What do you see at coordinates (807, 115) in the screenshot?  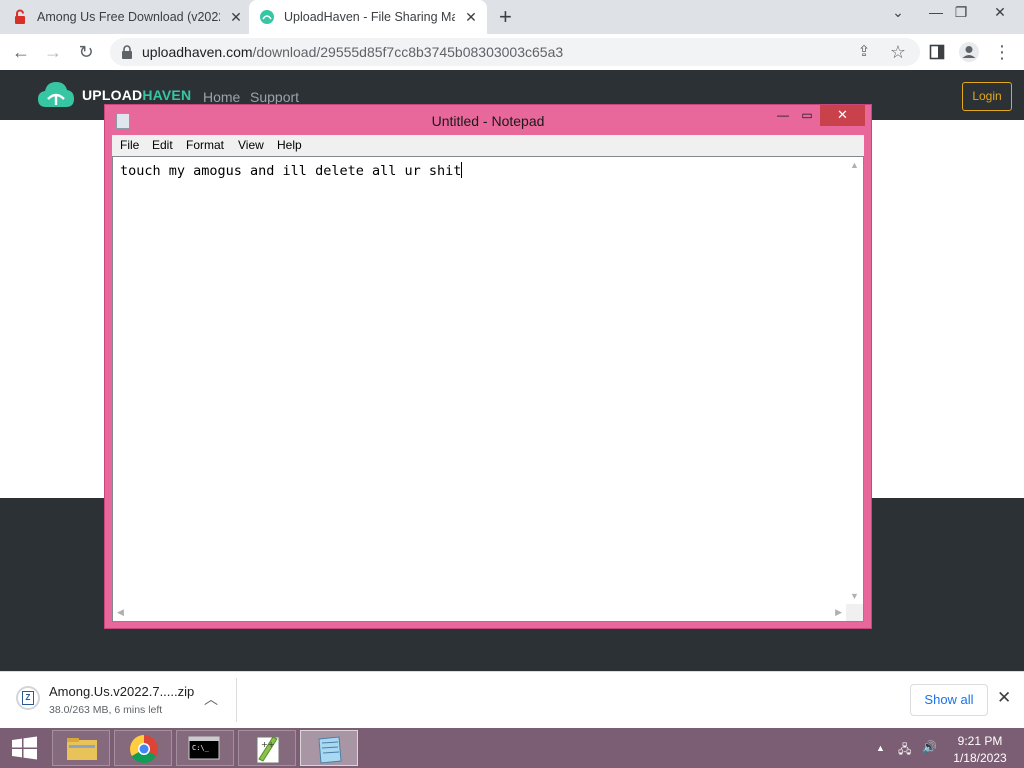 I see `notepad-maximize-button: ▭` at bounding box center [807, 115].